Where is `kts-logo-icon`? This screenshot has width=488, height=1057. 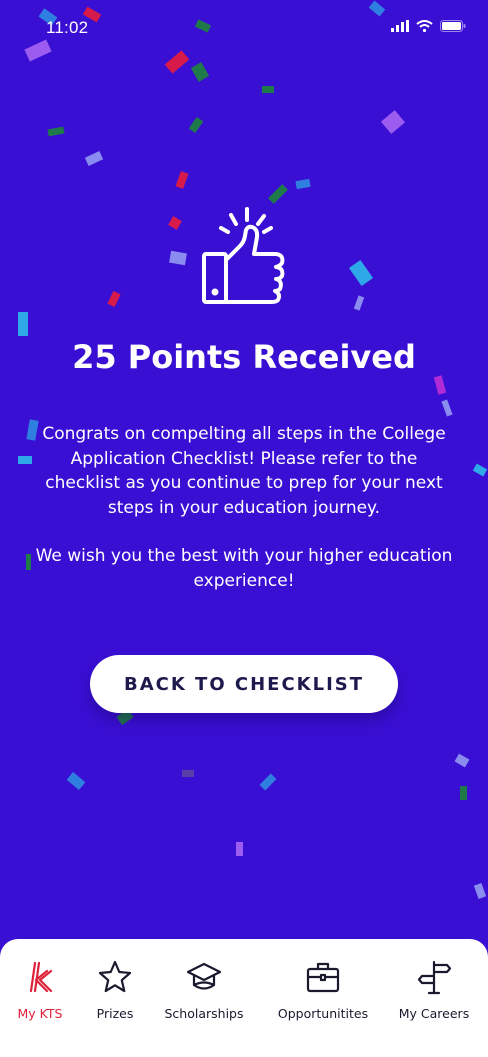
kts-logo-icon is located at coordinates (41, 977).